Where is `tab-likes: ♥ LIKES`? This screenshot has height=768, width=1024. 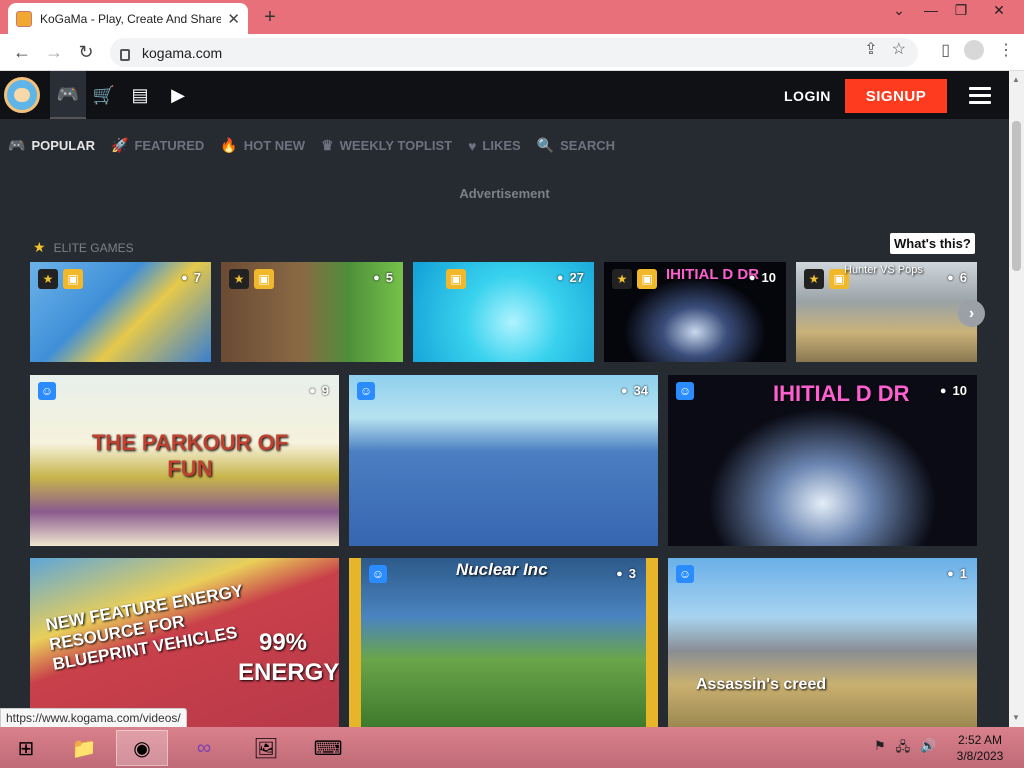
tab-likes: ♥ LIKES is located at coordinates (494, 145).